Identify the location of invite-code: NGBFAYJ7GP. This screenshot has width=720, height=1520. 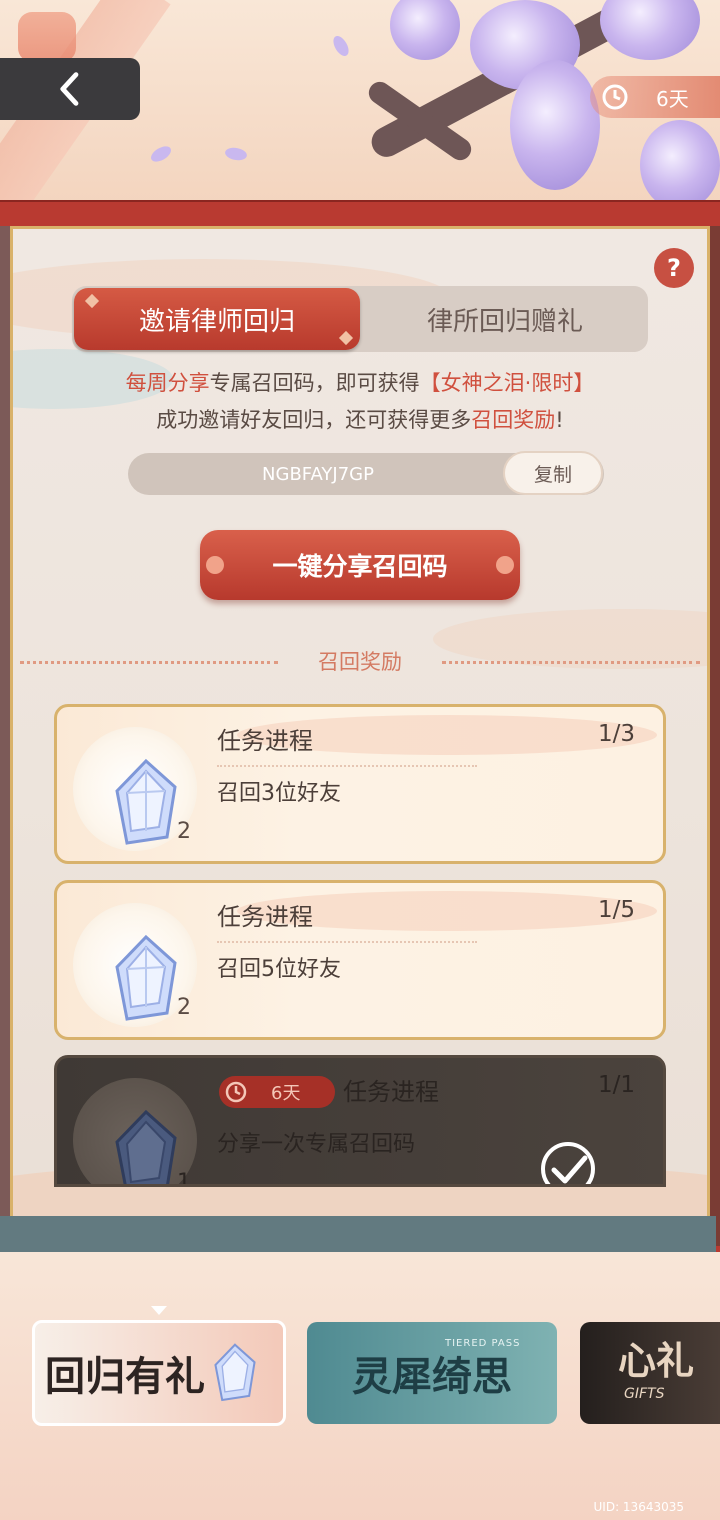
(318, 474).